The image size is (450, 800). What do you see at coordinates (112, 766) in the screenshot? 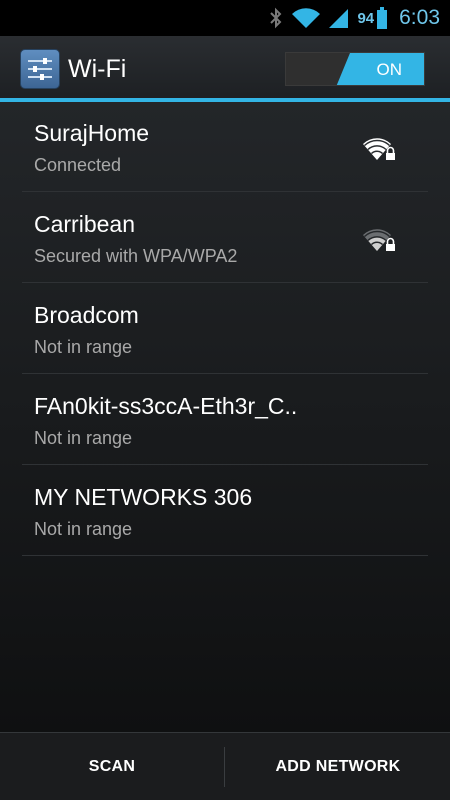
I see `scan-button: SCAN` at bounding box center [112, 766].